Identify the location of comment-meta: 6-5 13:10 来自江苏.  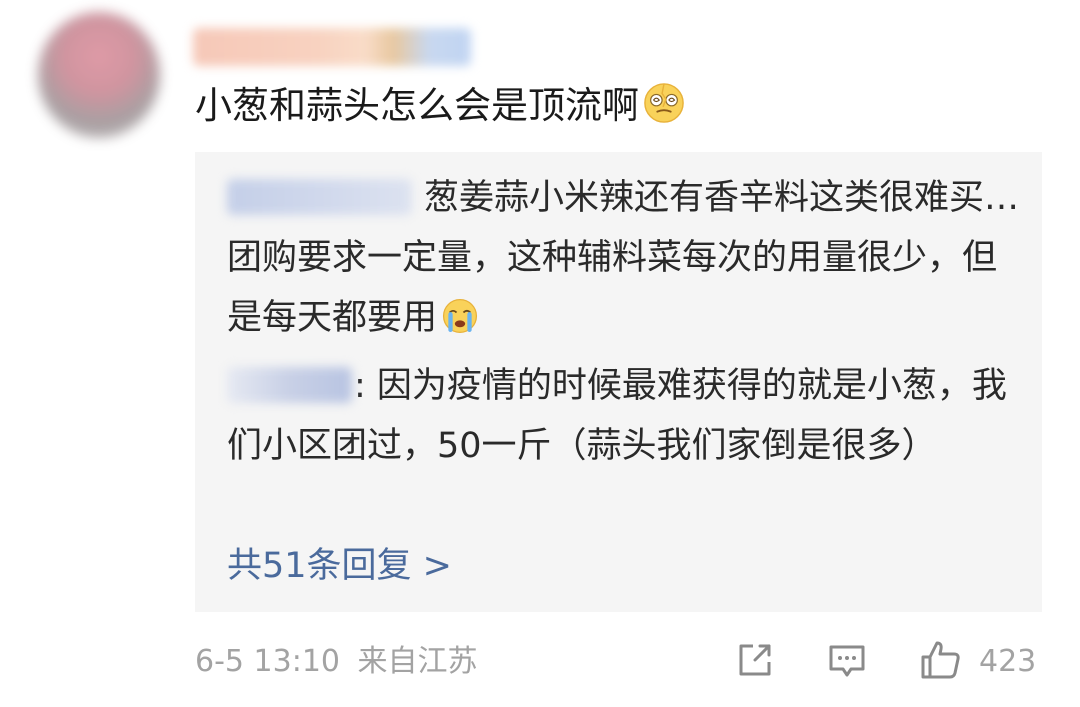
(336, 662).